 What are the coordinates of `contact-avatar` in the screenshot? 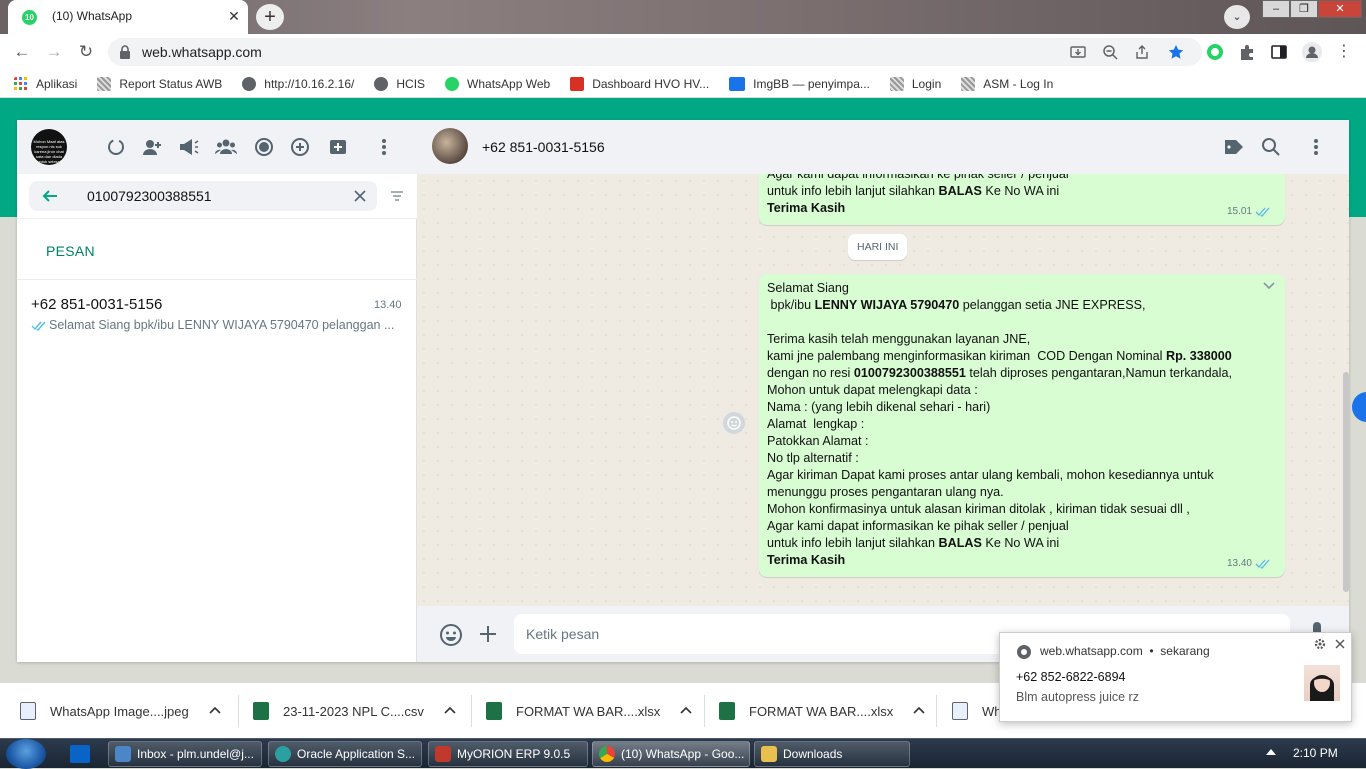 It's located at (450, 146).